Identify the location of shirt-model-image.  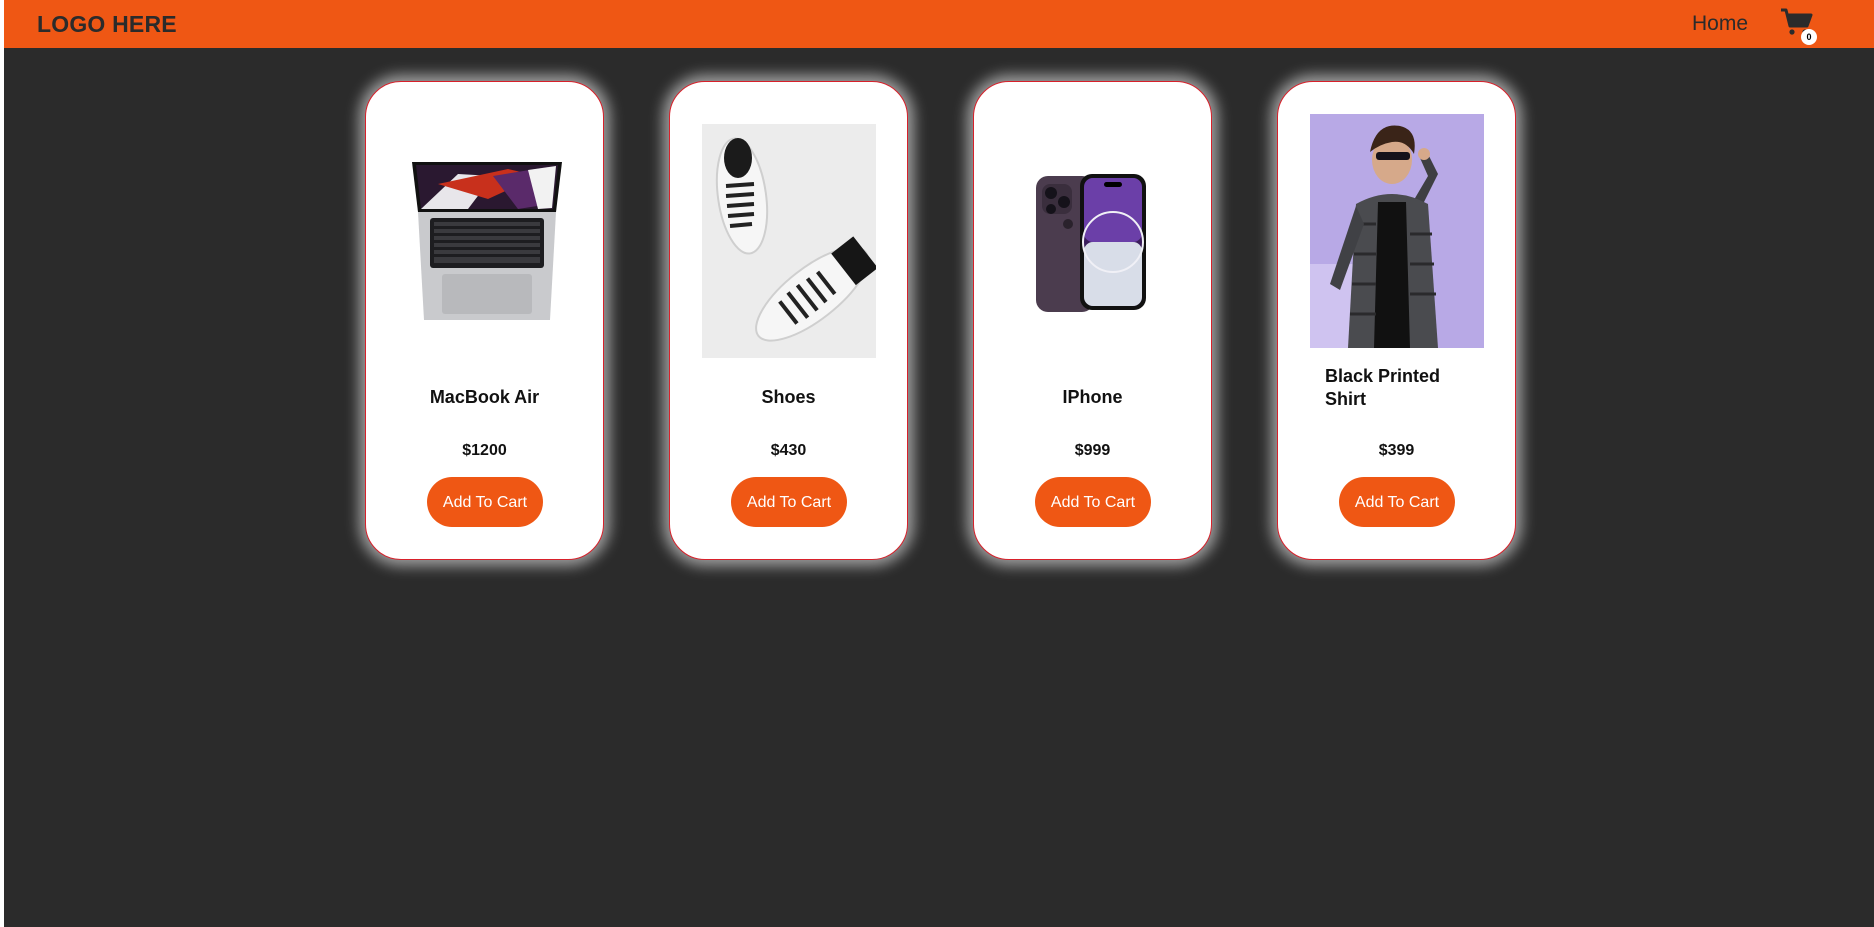
(1397, 231).